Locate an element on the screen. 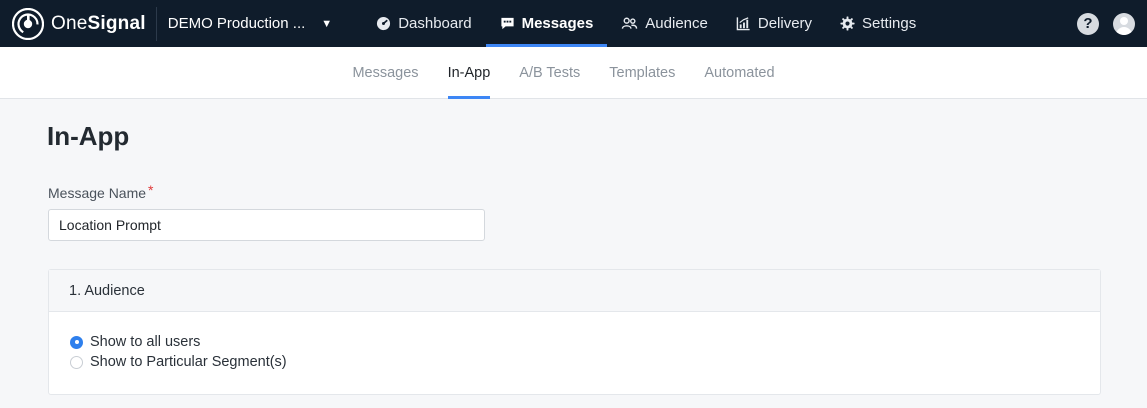 Image resolution: width=1147 pixels, height=408 pixels. tab-automated: Automated is located at coordinates (739, 73).